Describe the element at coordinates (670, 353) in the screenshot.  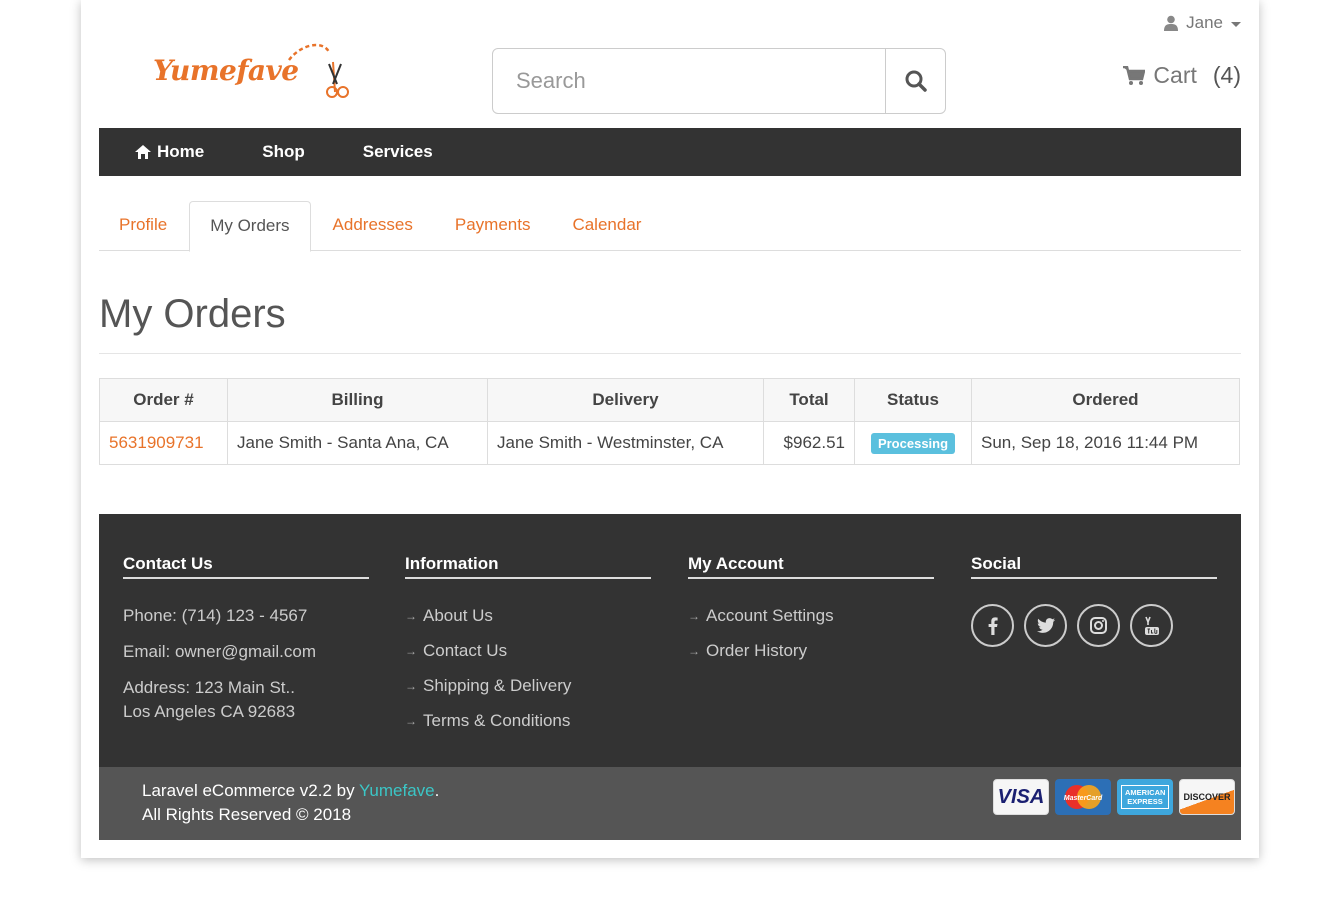
I see `divider` at that location.